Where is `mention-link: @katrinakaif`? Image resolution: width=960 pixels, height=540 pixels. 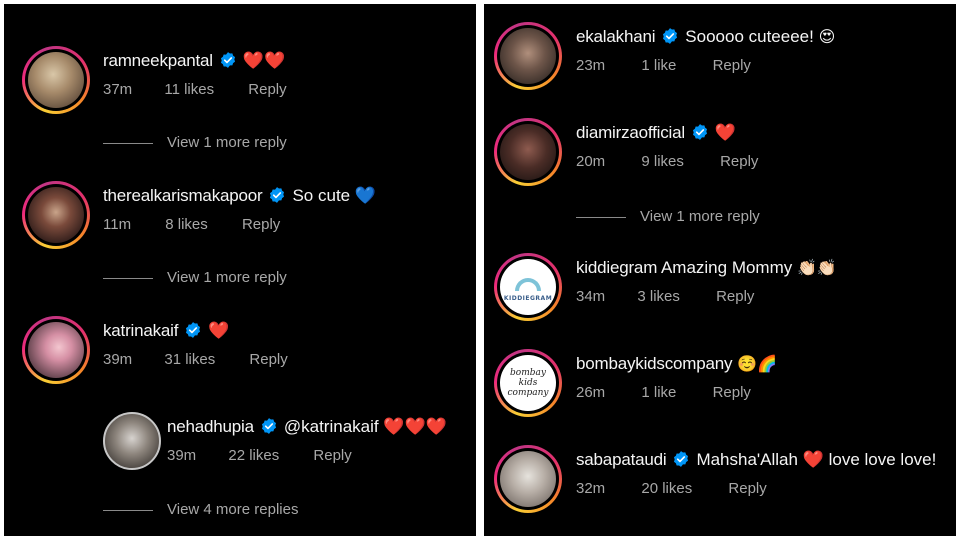 mention-link: @katrinakaif is located at coordinates (331, 426).